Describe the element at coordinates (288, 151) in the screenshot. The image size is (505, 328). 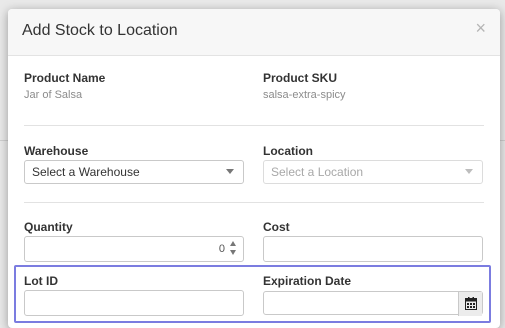
I see `location-label: Location` at that location.